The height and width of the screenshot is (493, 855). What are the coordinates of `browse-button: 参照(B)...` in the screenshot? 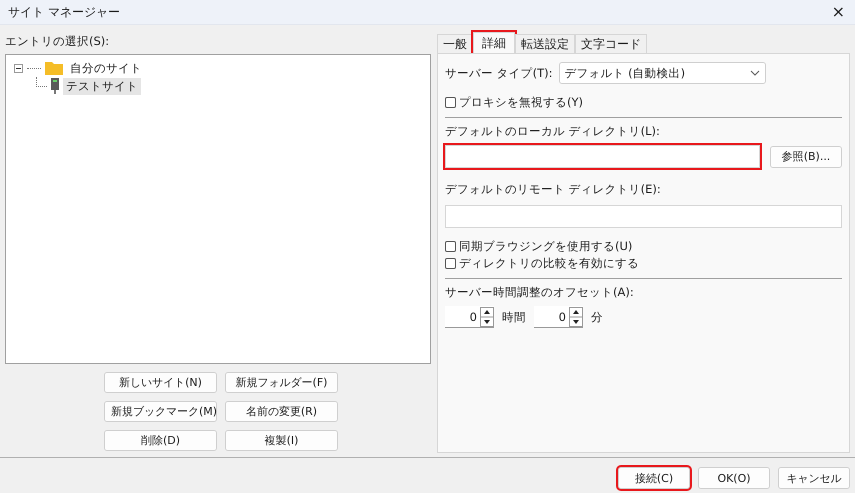 It's located at (806, 157).